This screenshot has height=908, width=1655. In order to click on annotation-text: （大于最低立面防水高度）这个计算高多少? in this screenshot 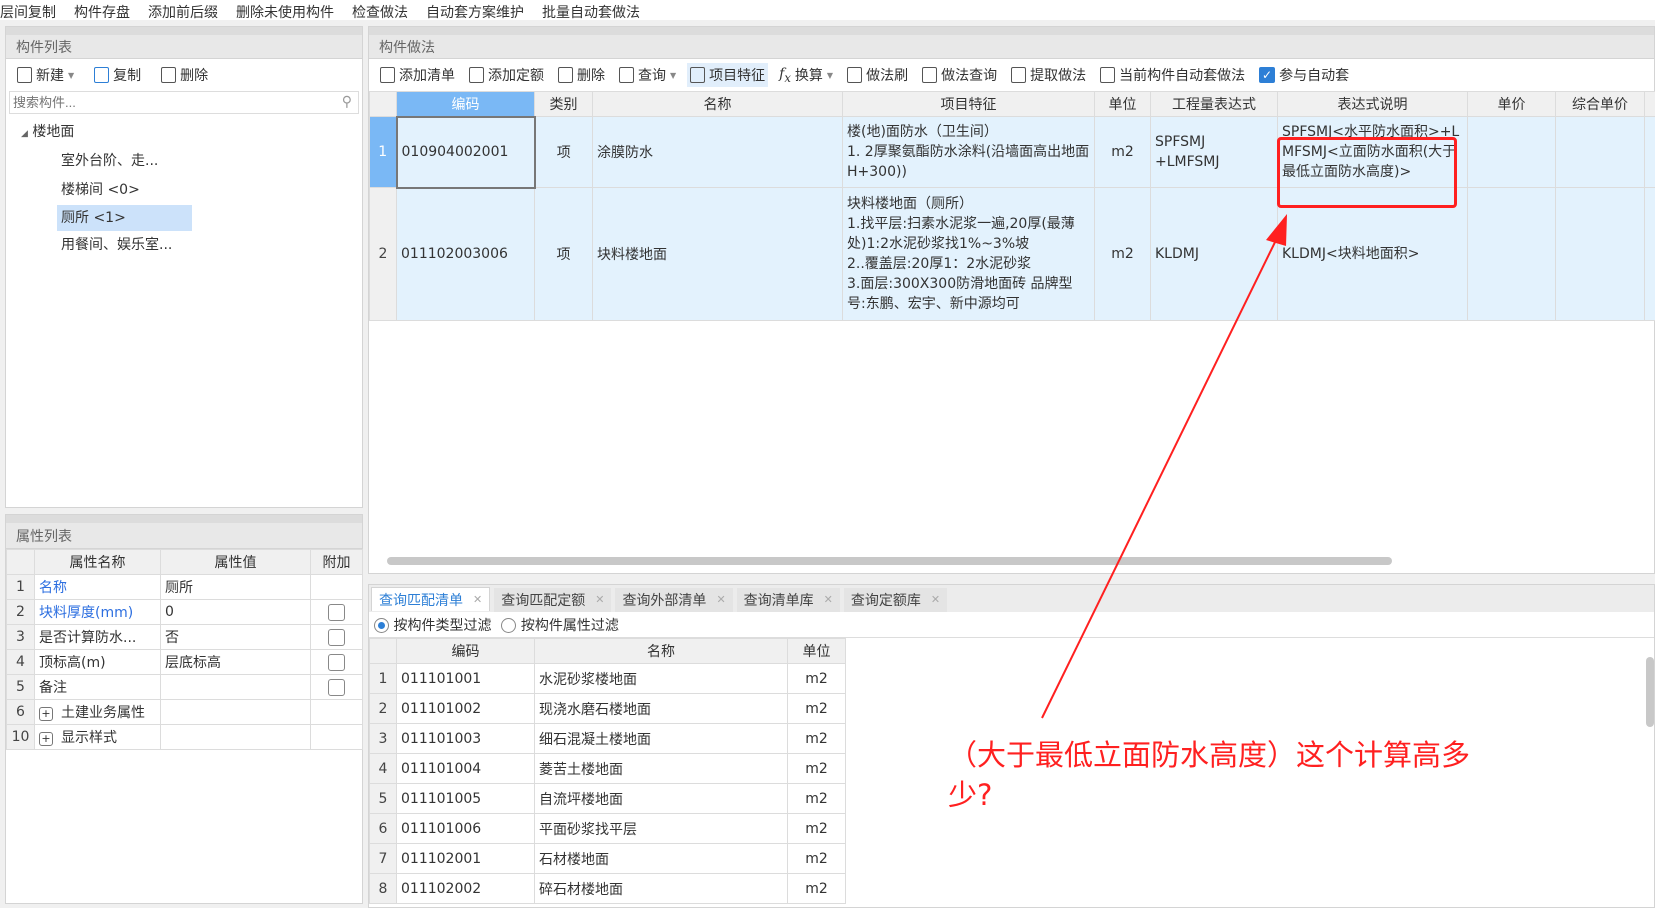, I will do `click(1209, 775)`.